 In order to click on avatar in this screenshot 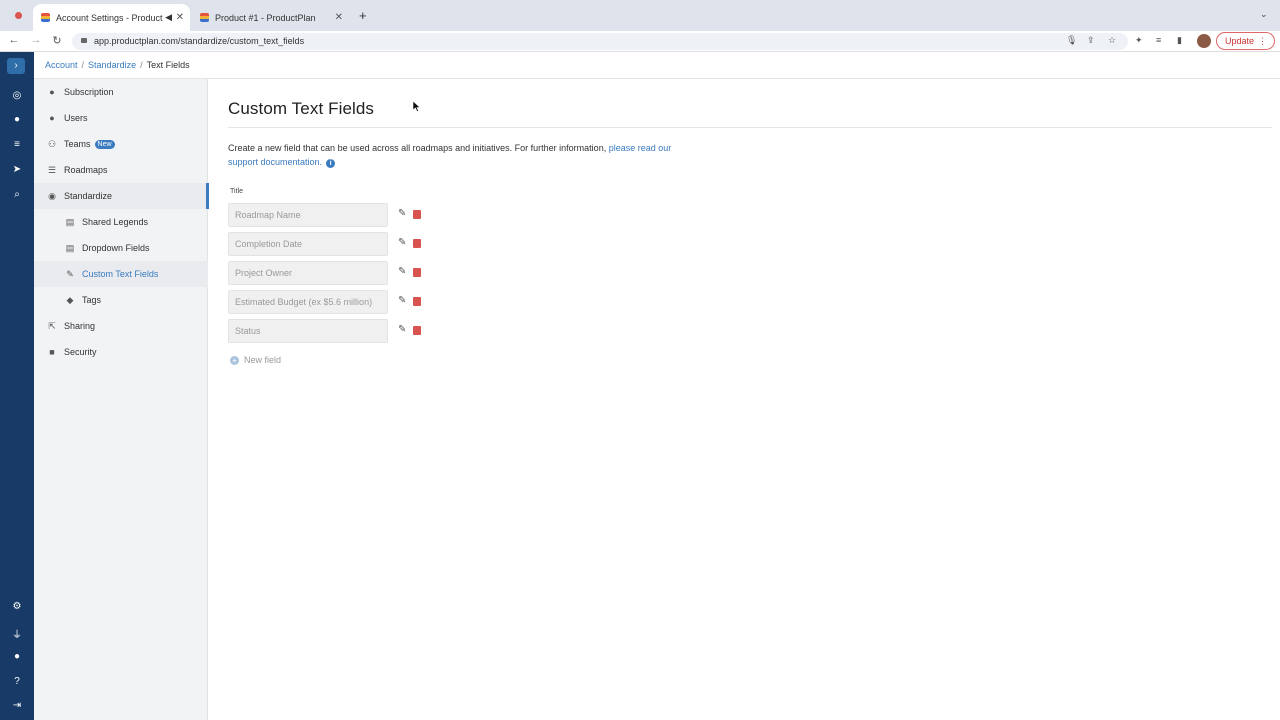, I will do `click(1204, 41)`.